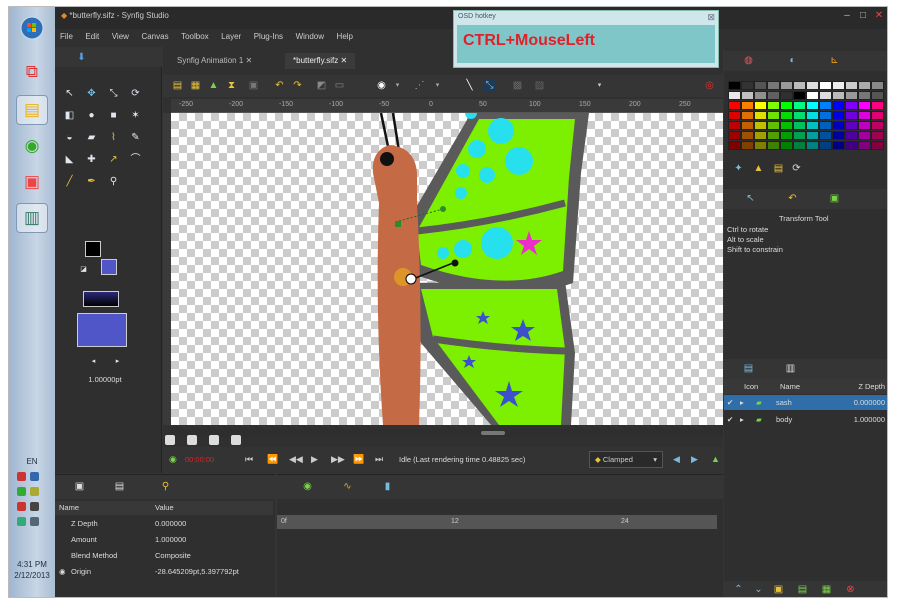  Describe the element at coordinates (34, 521) in the screenshot. I see `tray-icon-h` at that location.